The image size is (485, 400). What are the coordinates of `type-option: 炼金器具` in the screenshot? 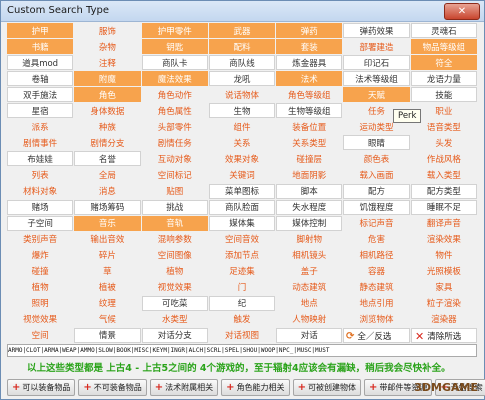 It's located at (309, 63).